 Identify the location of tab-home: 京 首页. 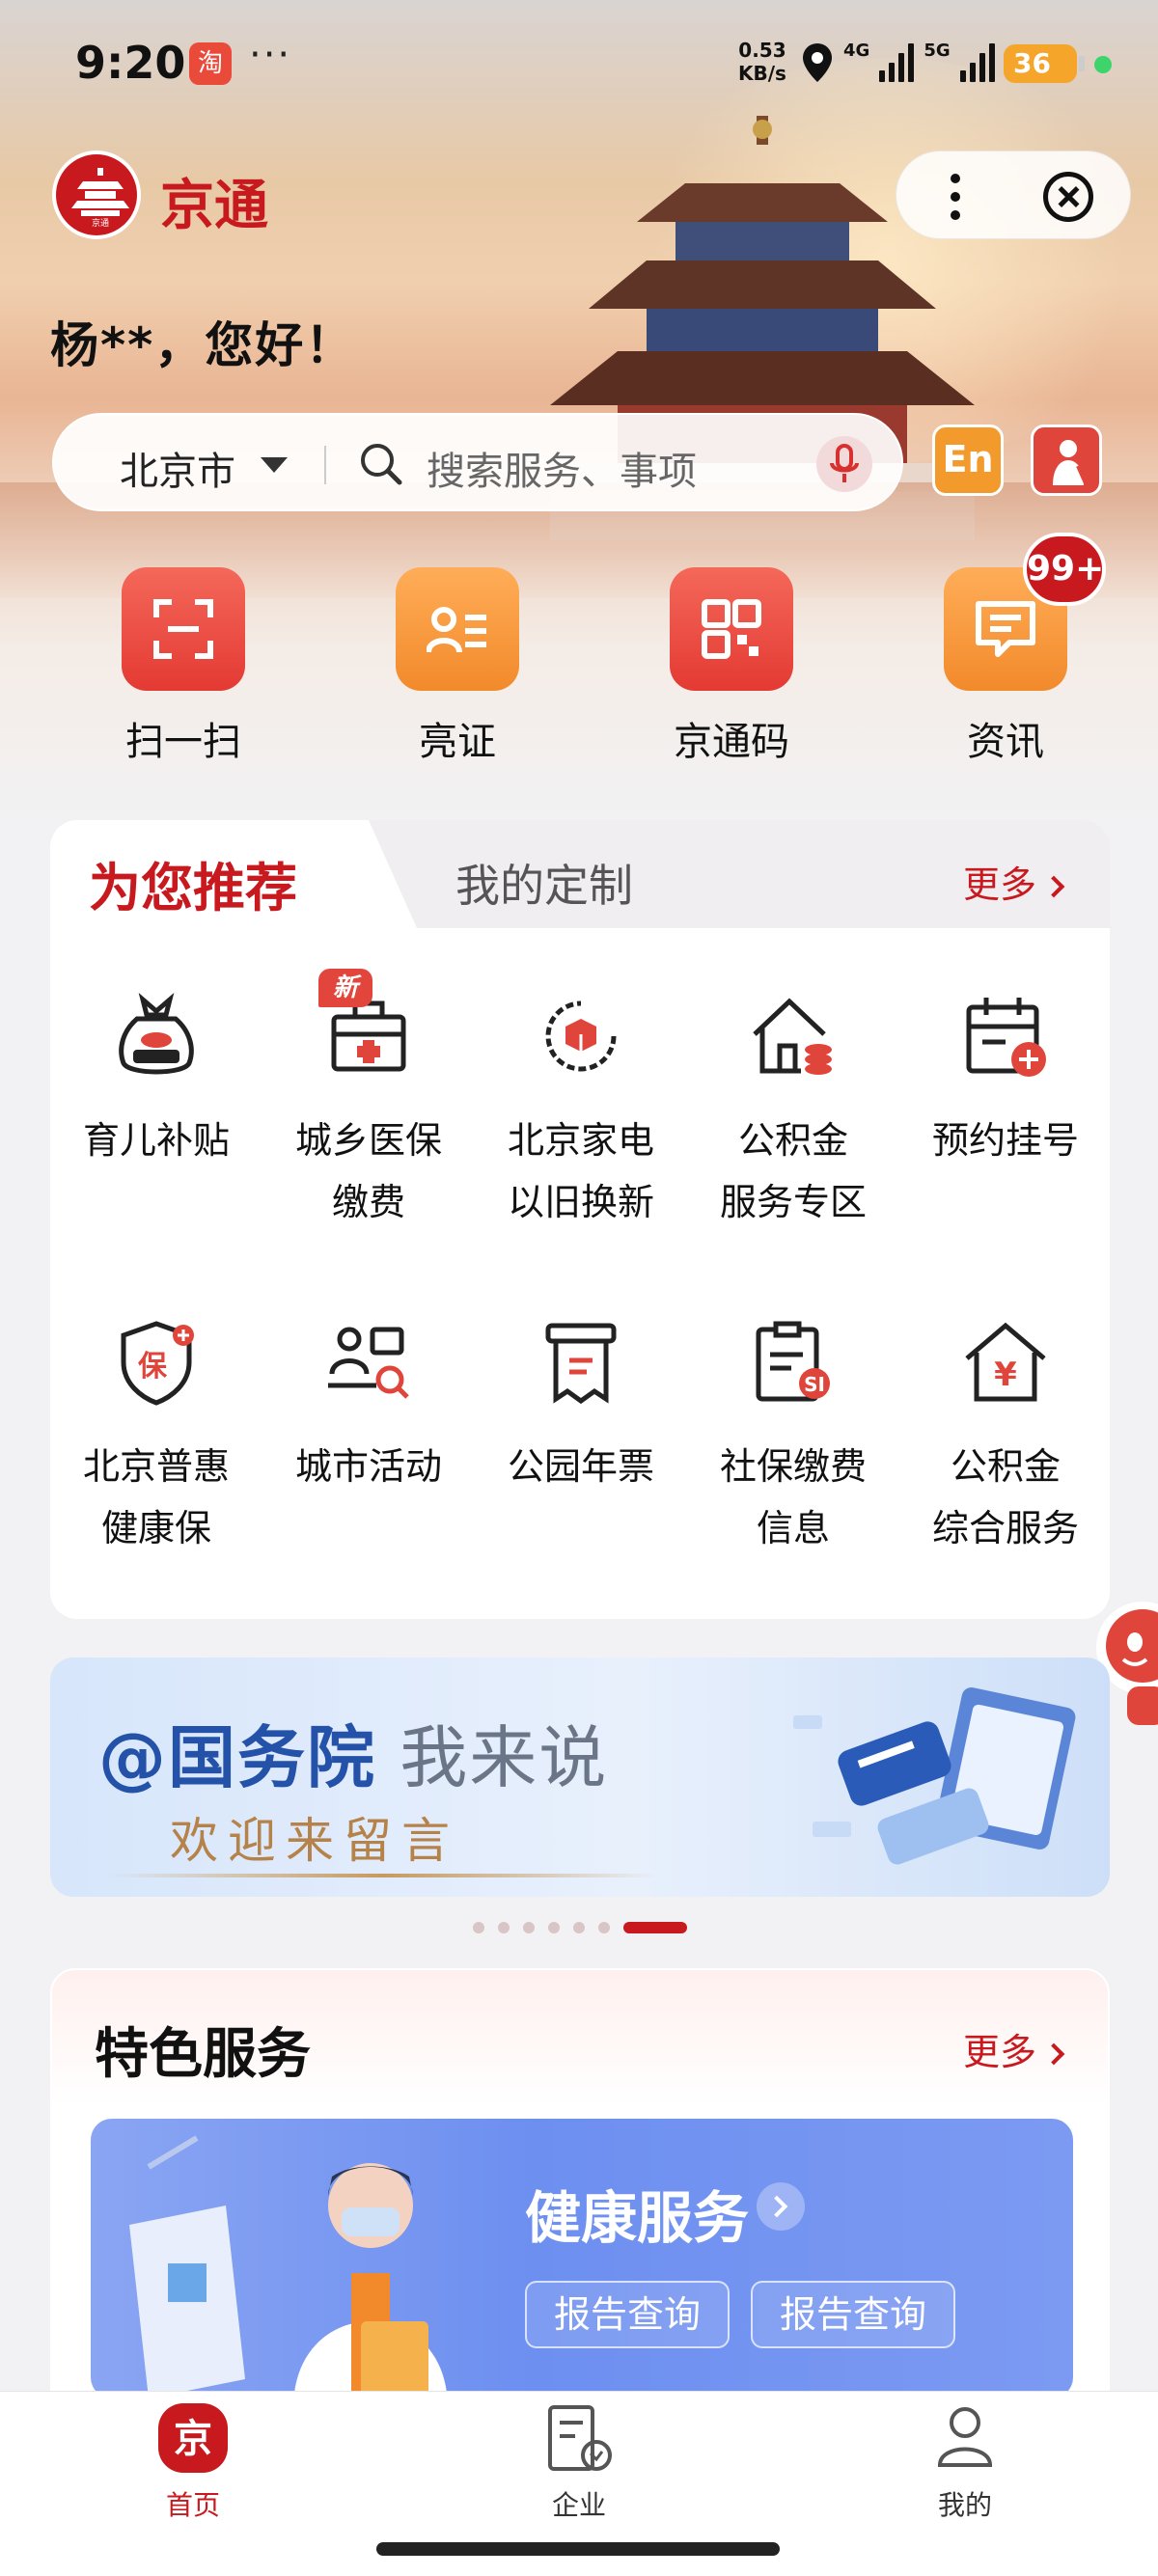
(193, 2462).